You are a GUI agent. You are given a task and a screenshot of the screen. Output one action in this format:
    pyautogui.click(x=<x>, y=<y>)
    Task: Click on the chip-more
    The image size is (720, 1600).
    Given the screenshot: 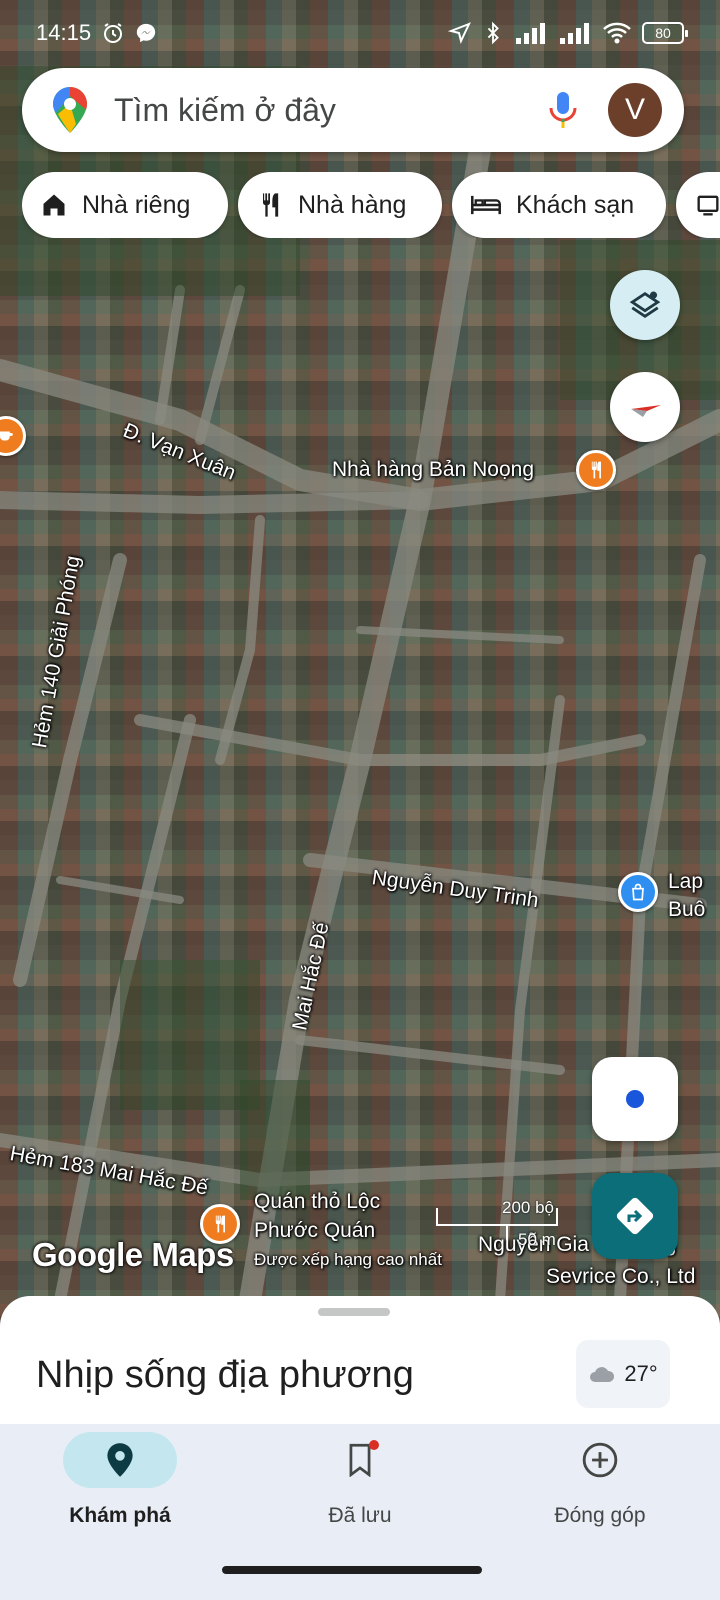 What is the action you would take?
    pyautogui.click(x=698, y=205)
    